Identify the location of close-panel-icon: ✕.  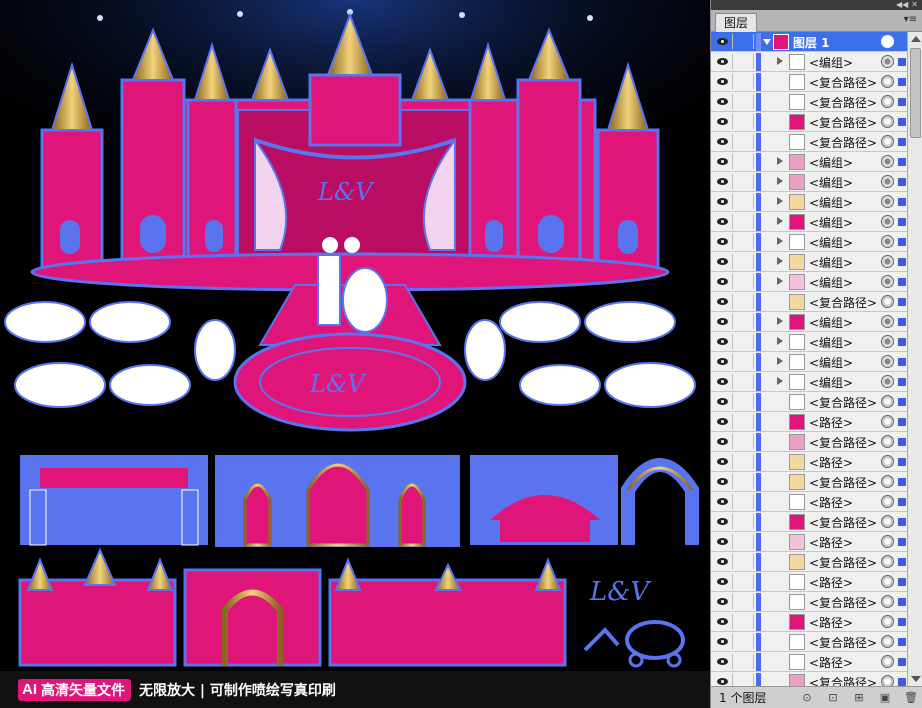
(914, 5).